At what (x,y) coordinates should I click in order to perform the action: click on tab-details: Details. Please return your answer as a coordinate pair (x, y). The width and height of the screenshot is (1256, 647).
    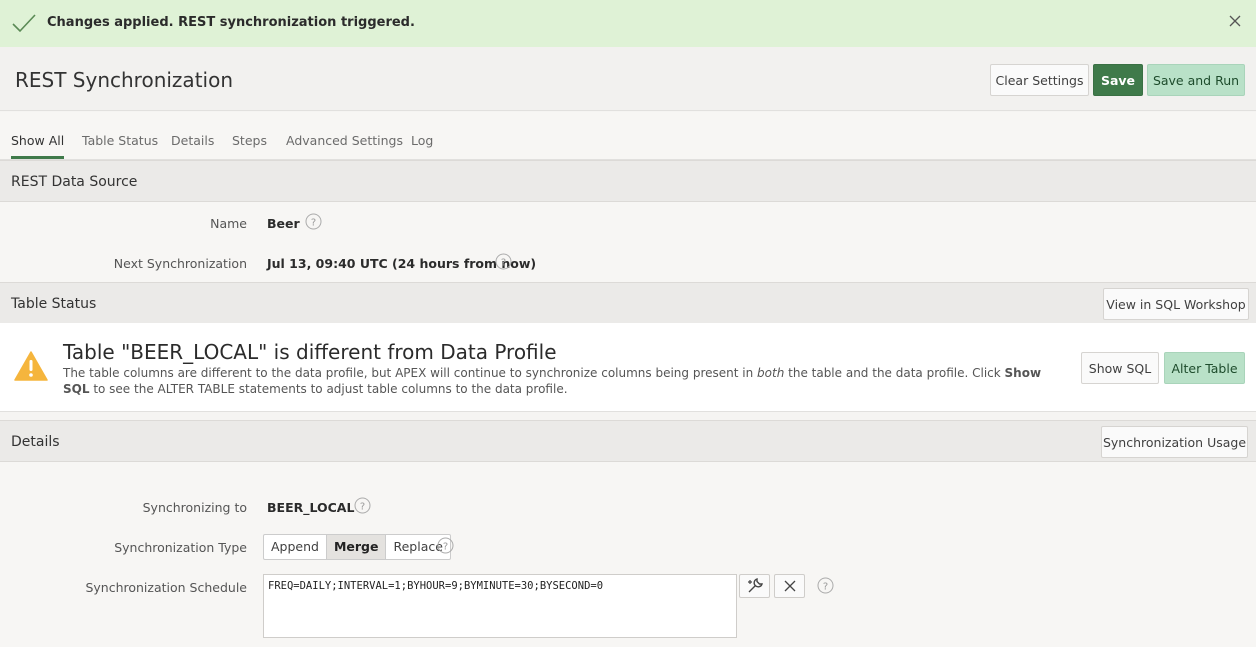
    Looking at the image, I should click on (192, 145).